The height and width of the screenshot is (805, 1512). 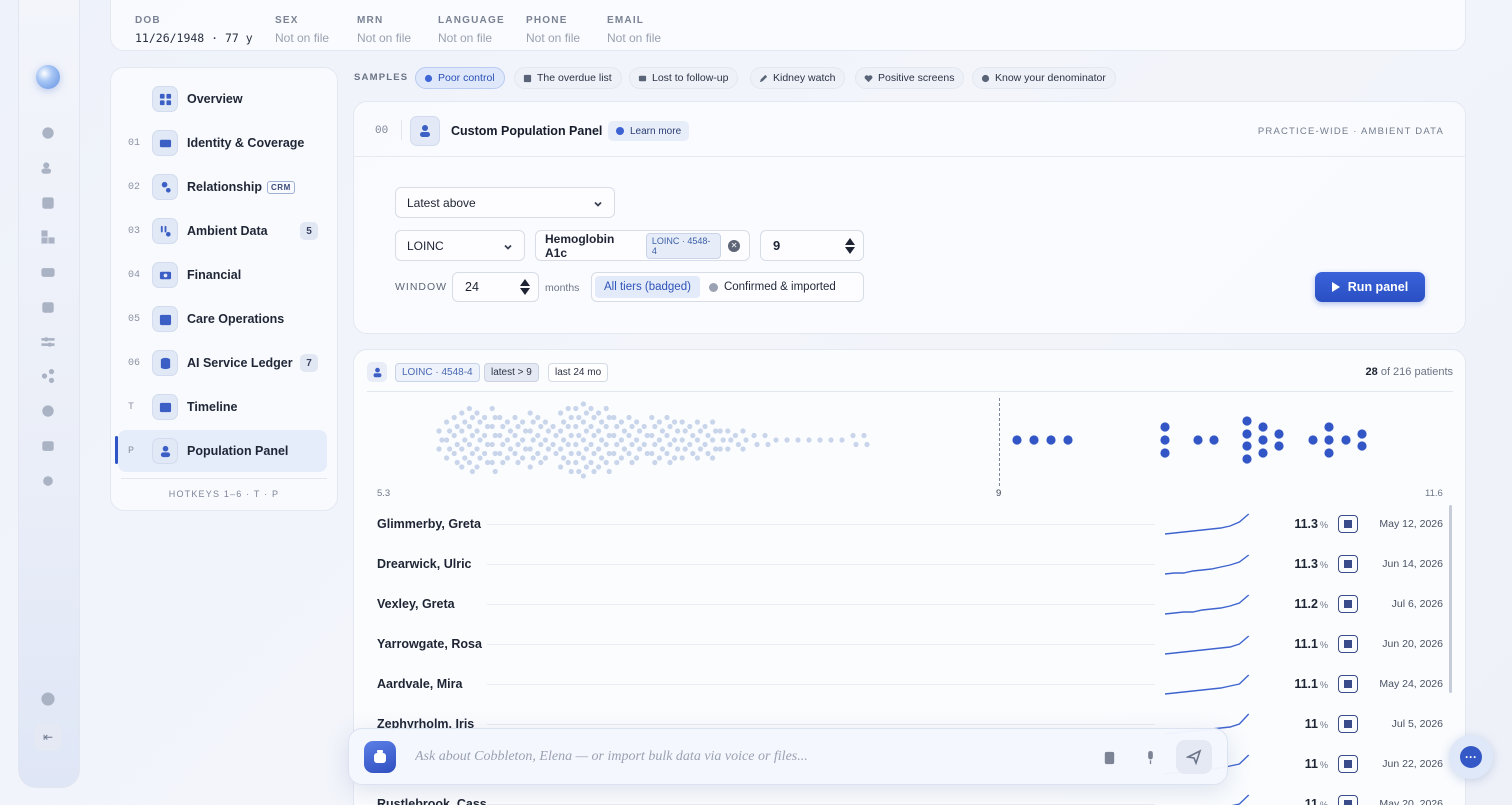 I want to click on run-panel-button: Run panel, so click(x=1370, y=287).